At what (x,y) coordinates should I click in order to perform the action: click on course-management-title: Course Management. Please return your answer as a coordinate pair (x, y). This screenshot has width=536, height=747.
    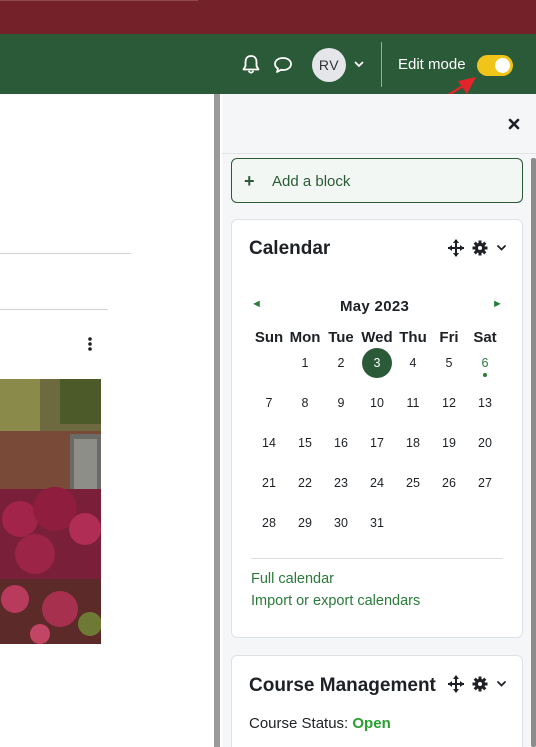
    Looking at the image, I should click on (342, 685).